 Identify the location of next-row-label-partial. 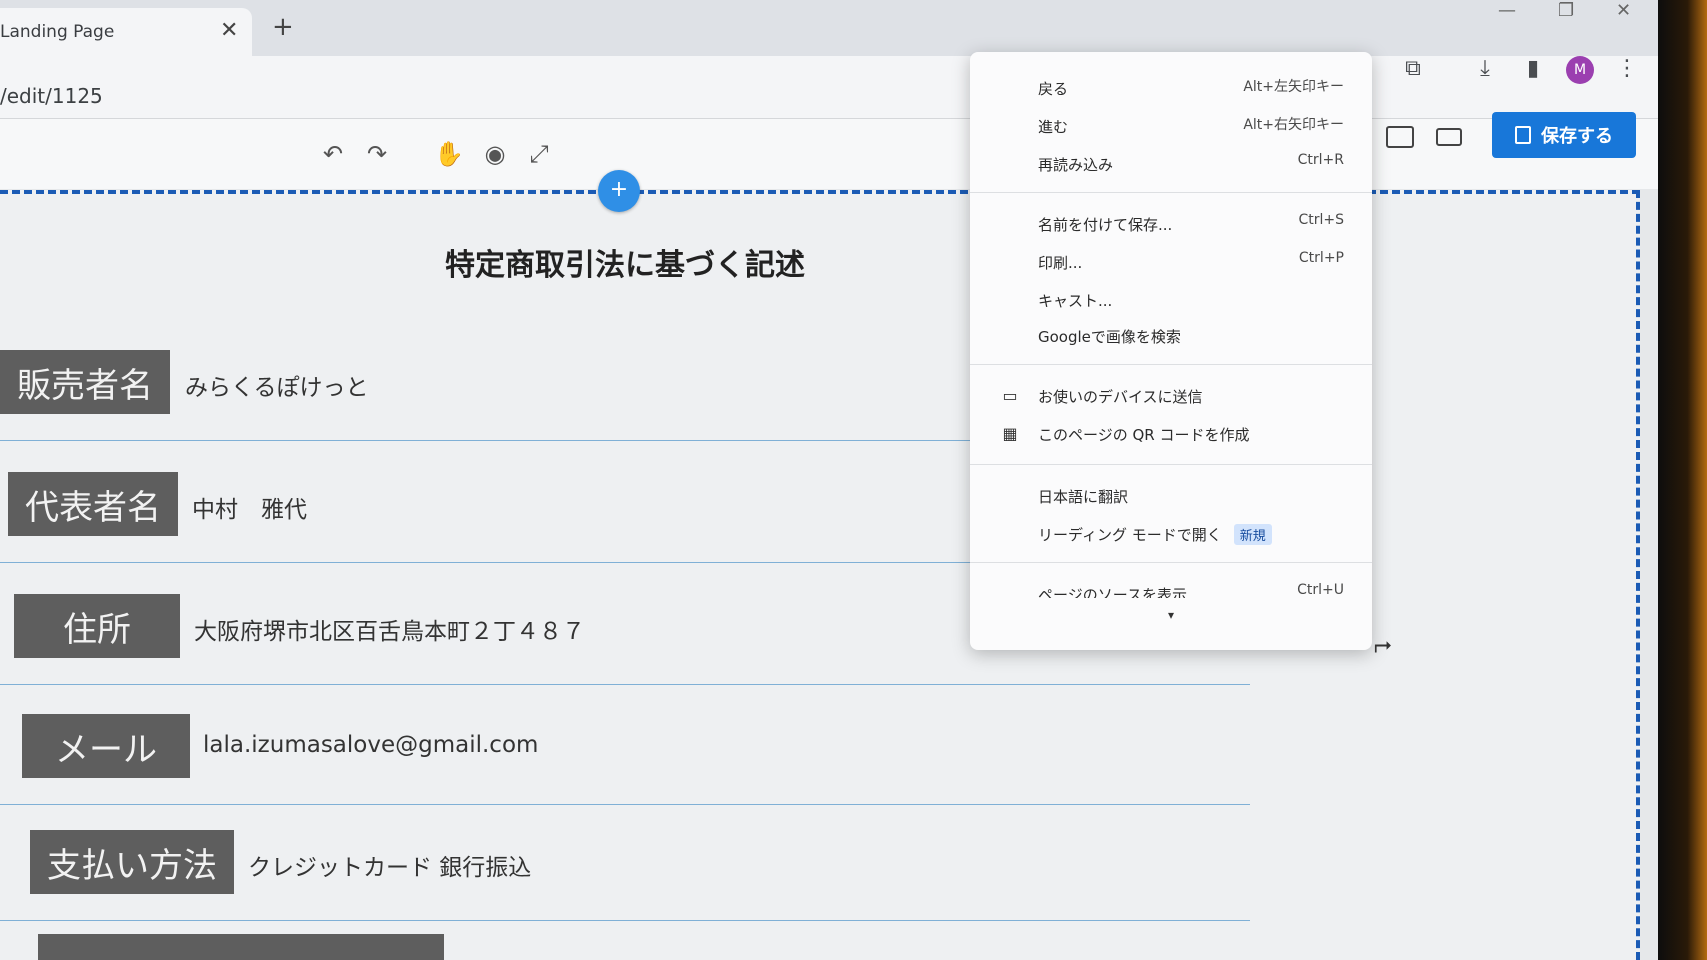
(241, 947).